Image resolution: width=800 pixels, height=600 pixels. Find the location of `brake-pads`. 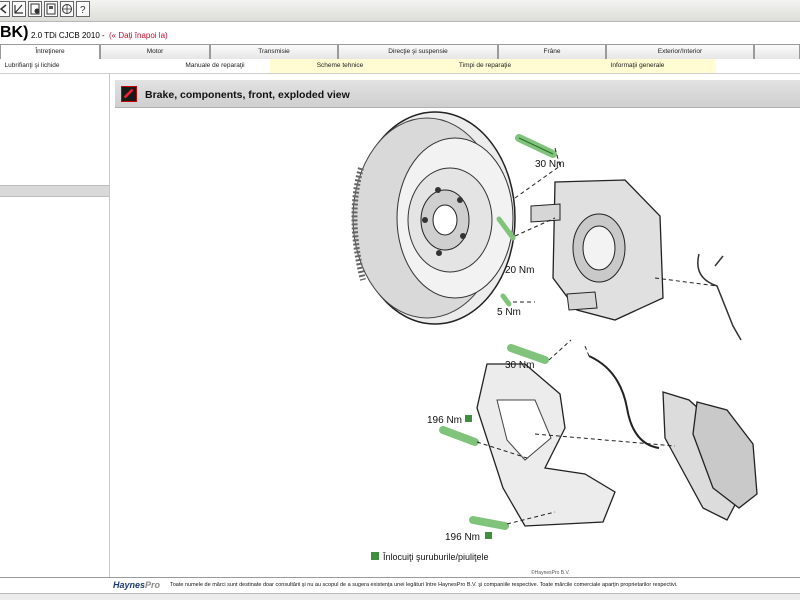

brake-pads is located at coordinates (710, 456).